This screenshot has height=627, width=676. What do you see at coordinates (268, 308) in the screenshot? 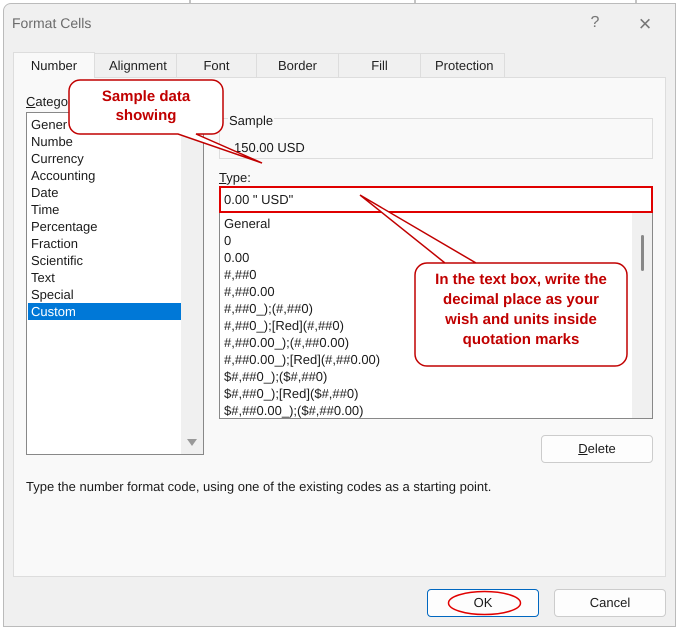
I see `format-code-item: #,##0_);(#,##0)` at bounding box center [268, 308].